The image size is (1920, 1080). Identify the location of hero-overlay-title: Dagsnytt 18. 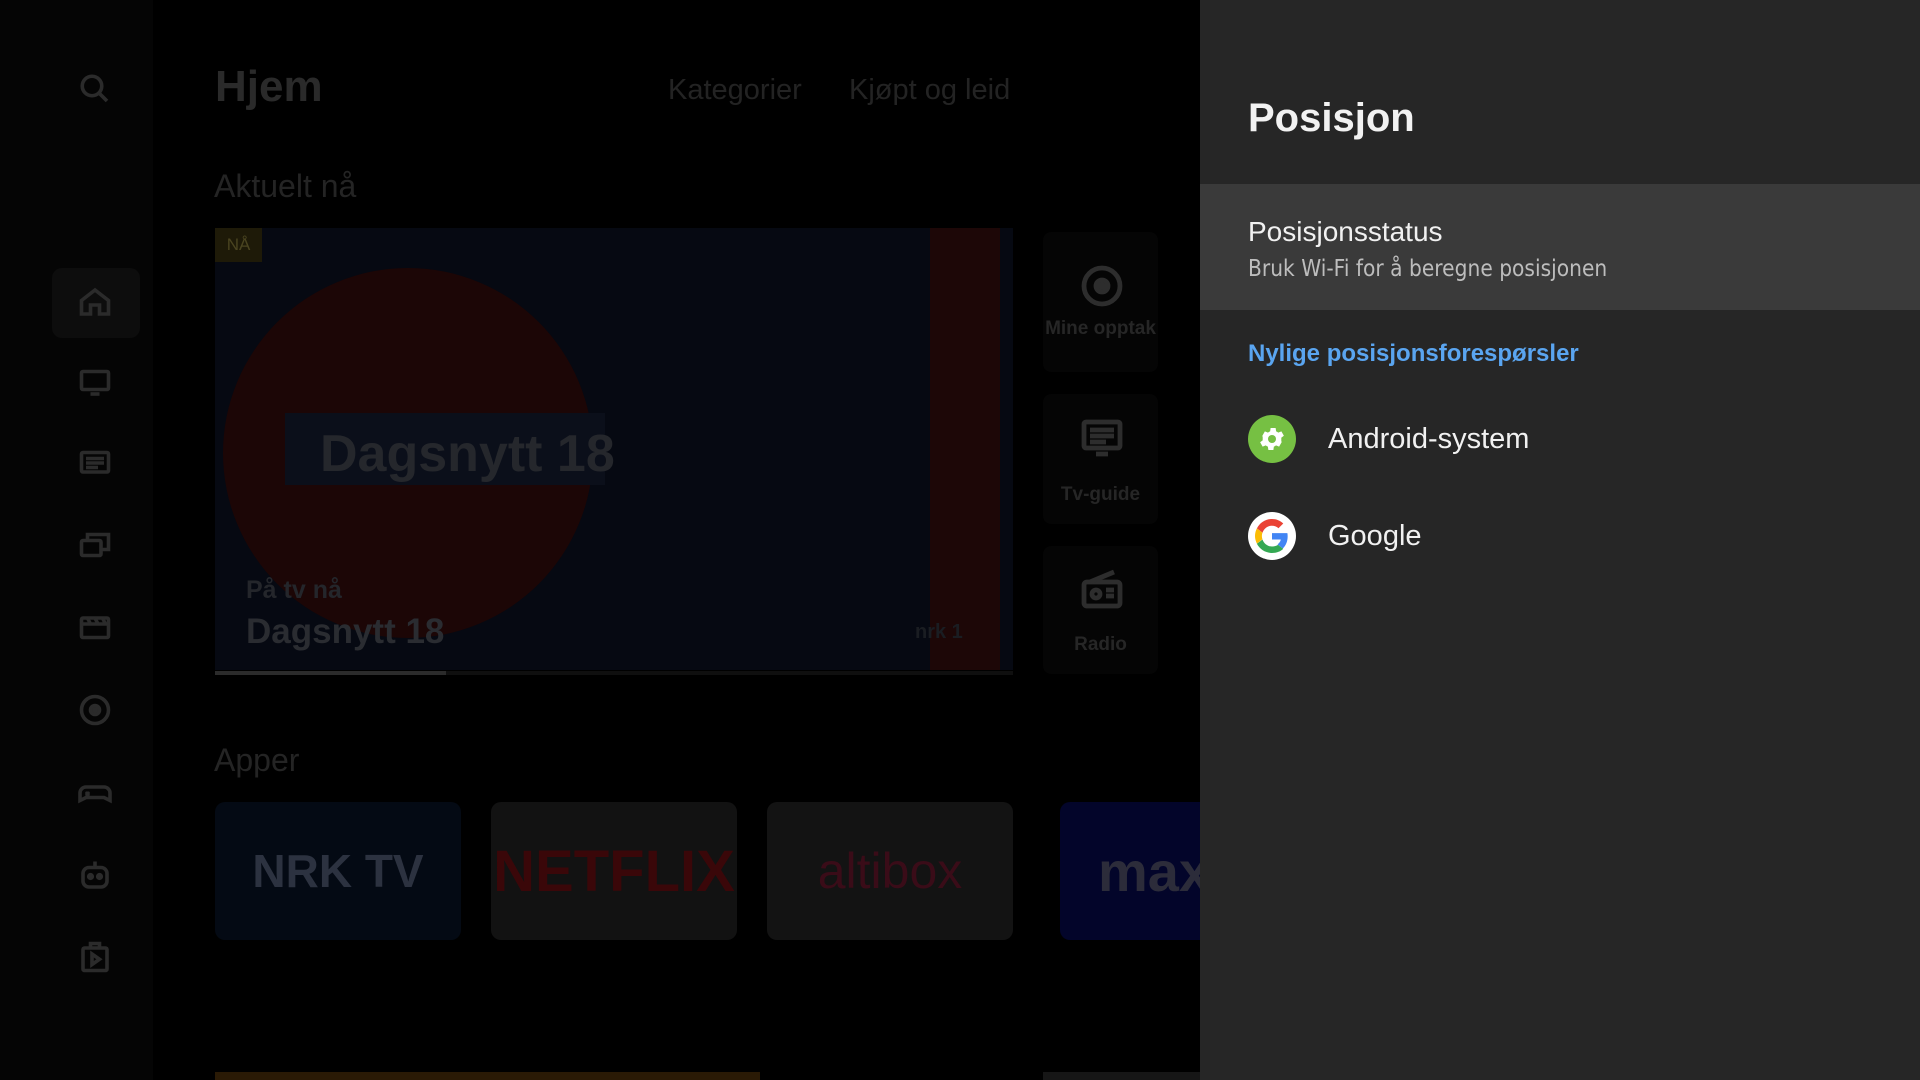
(467, 454).